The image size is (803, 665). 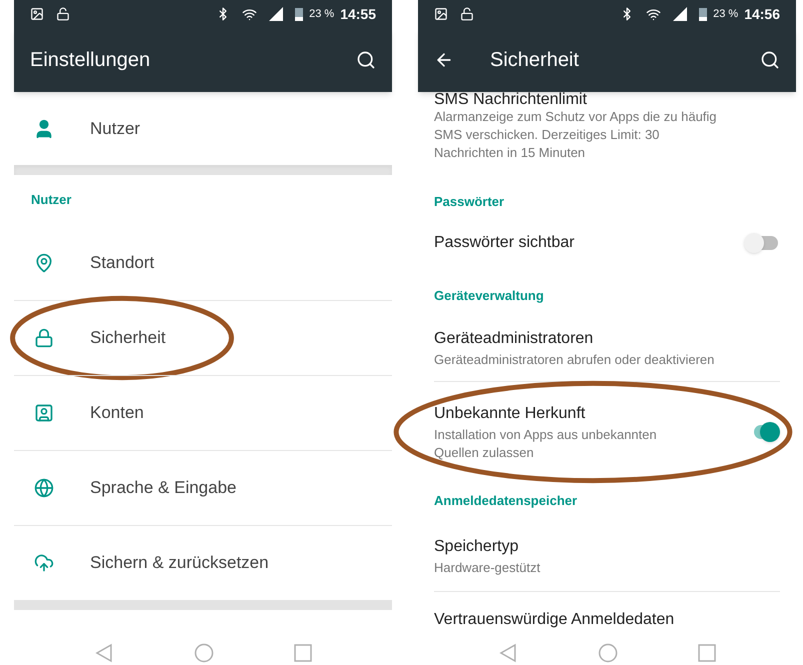 I want to click on settings-item: Speichertyp Hardware-gestützt, so click(x=607, y=556).